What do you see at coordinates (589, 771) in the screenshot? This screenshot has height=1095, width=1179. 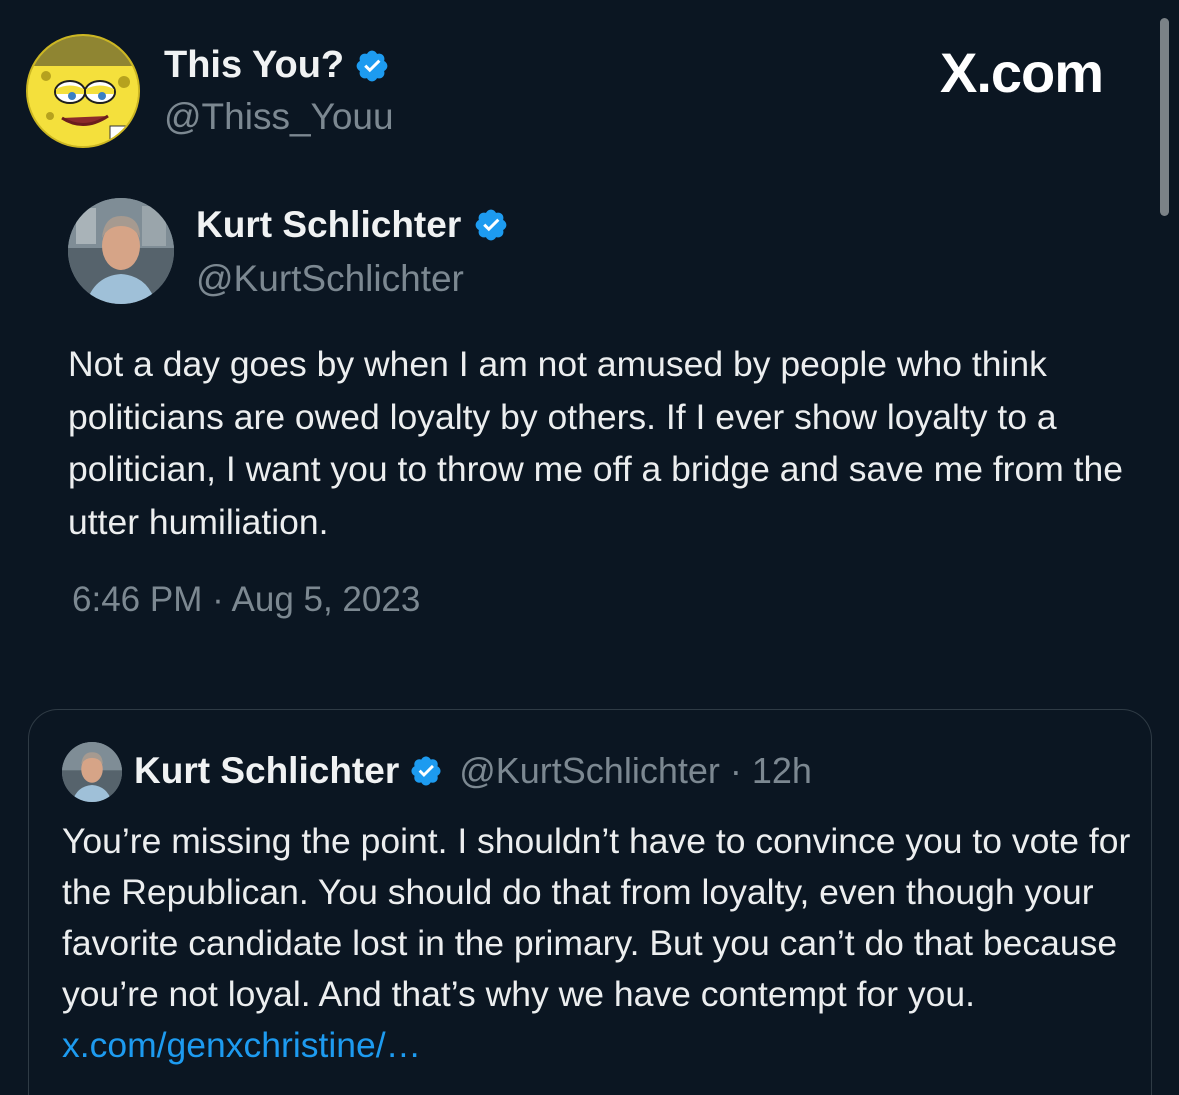 I see `quoted-author-handle: @KurtSchlichter` at bounding box center [589, 771].